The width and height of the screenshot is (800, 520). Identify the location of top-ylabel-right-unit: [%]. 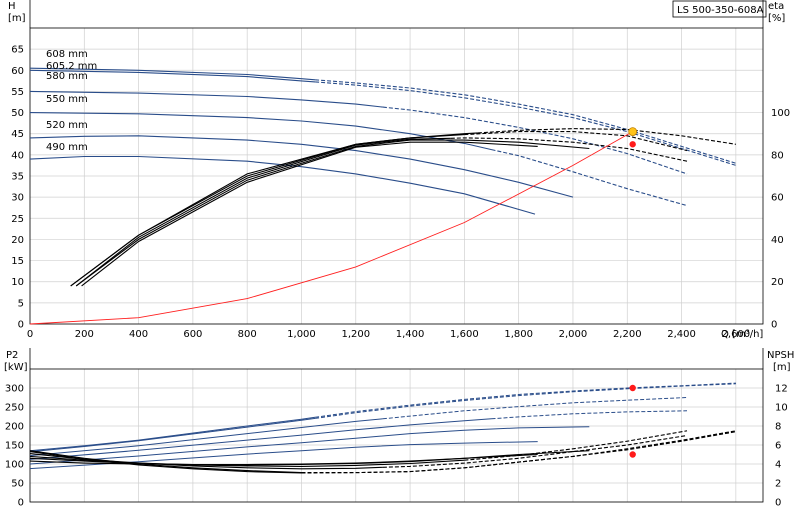
(776, 18).